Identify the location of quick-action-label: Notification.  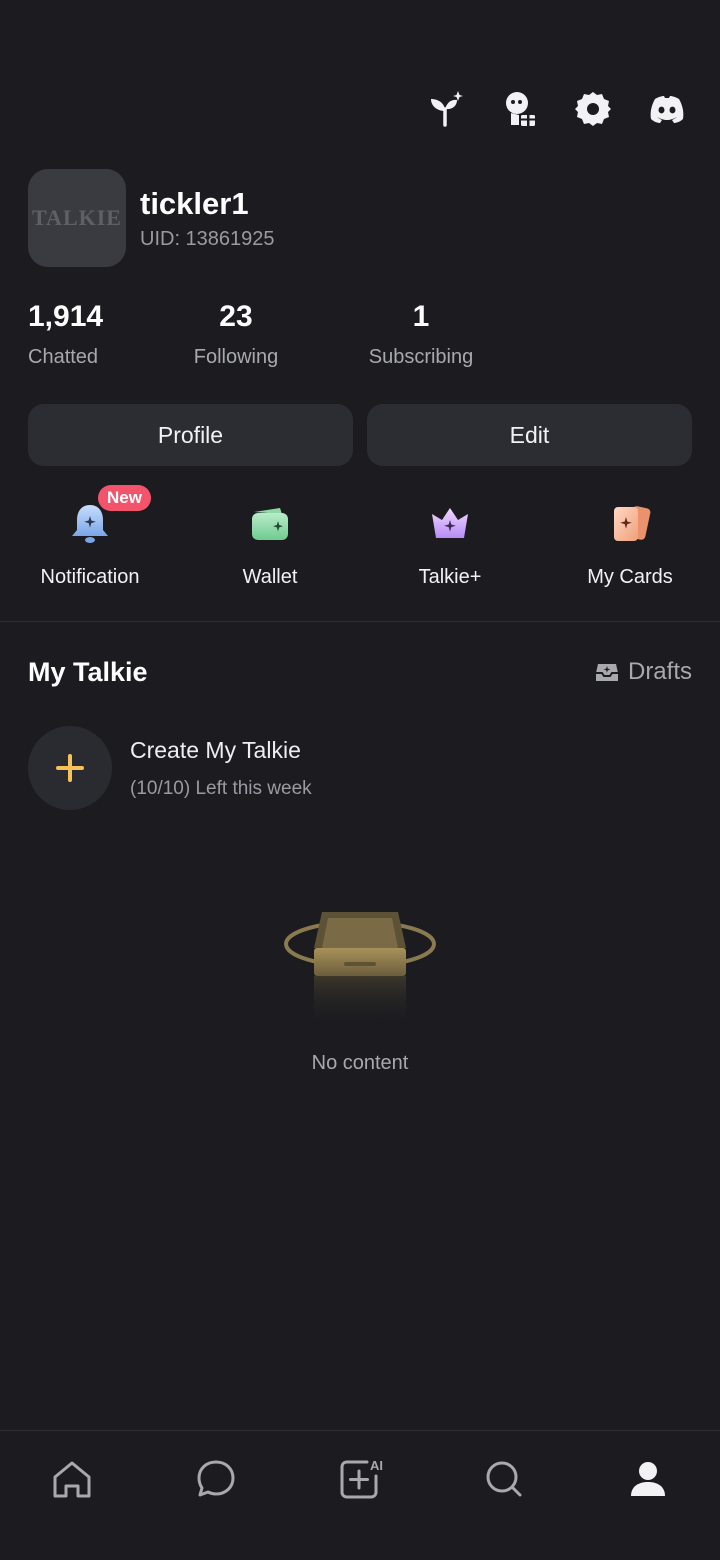
(90, 577).